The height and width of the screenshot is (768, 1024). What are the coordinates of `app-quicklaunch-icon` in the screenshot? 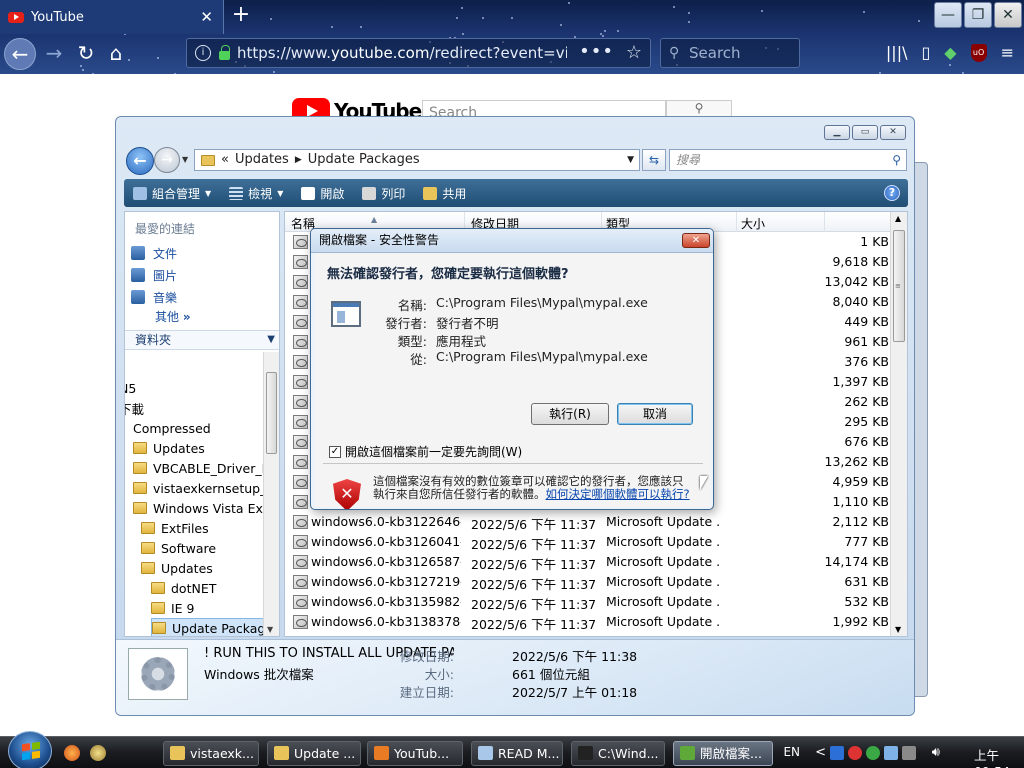 It's located at (98, 753).